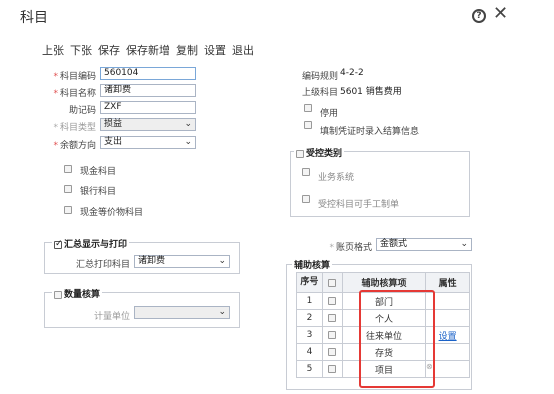 The width and height of the screenshot is (554, 394). I want to click on mnemonic-label: 助记码, so click(82, 111).